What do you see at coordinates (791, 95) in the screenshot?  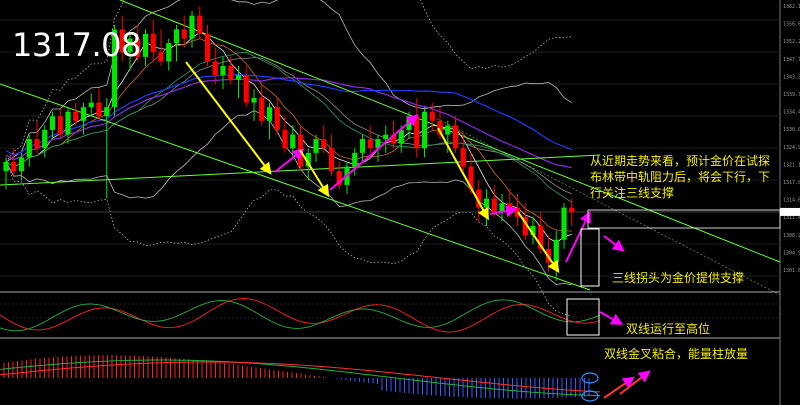 I see `price-axis-tick-label: 1339.70` at bounding box center [791, 95].